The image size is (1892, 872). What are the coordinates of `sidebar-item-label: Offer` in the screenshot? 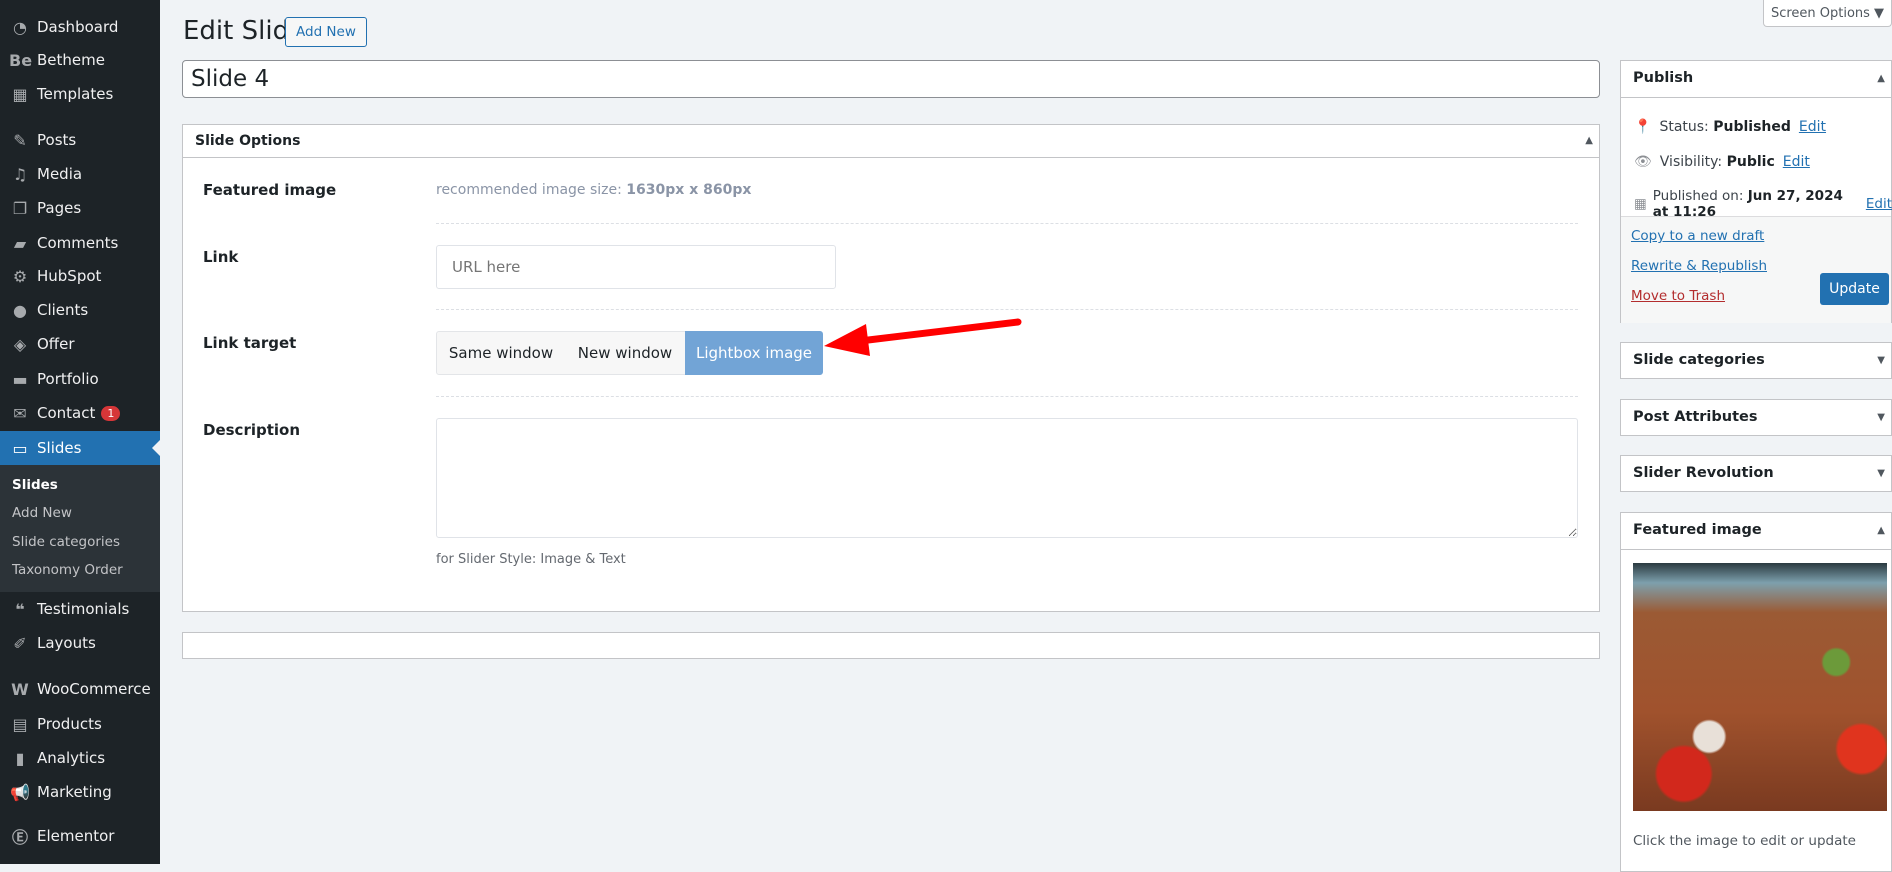 It's located at (56, 344).